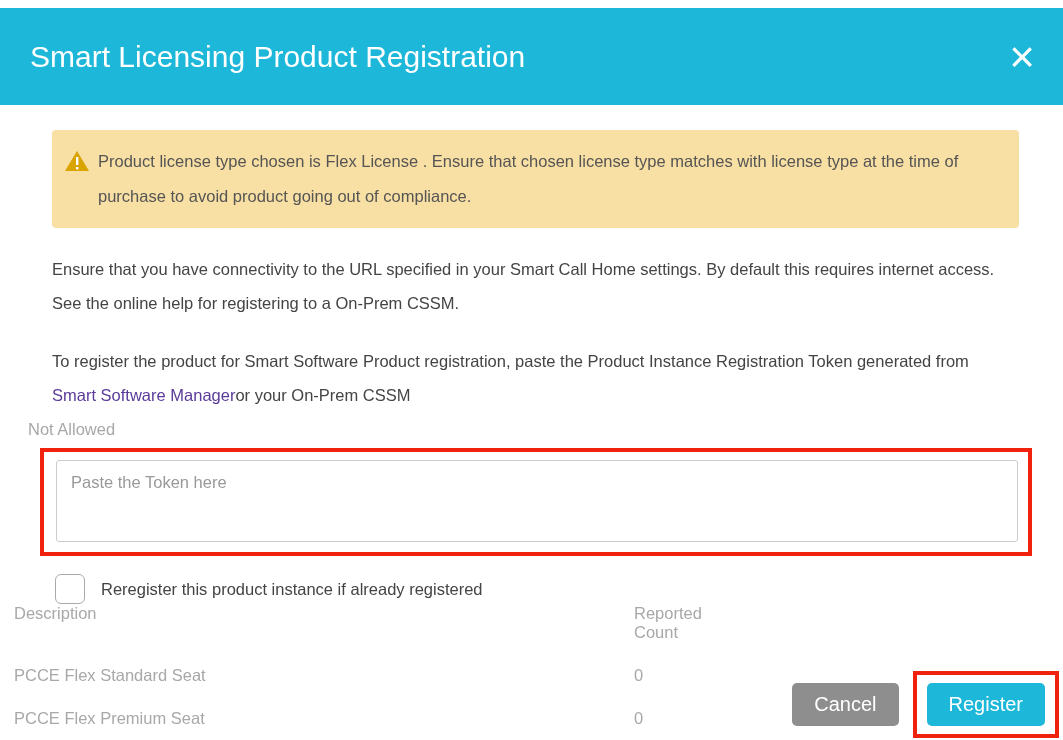 The width and height of the screenshot is (1063, 740). What do you see at coordinates (537, 501) in the screenshot?
I see `token-field: Paste the Token here` at bounding box center [537, 501].